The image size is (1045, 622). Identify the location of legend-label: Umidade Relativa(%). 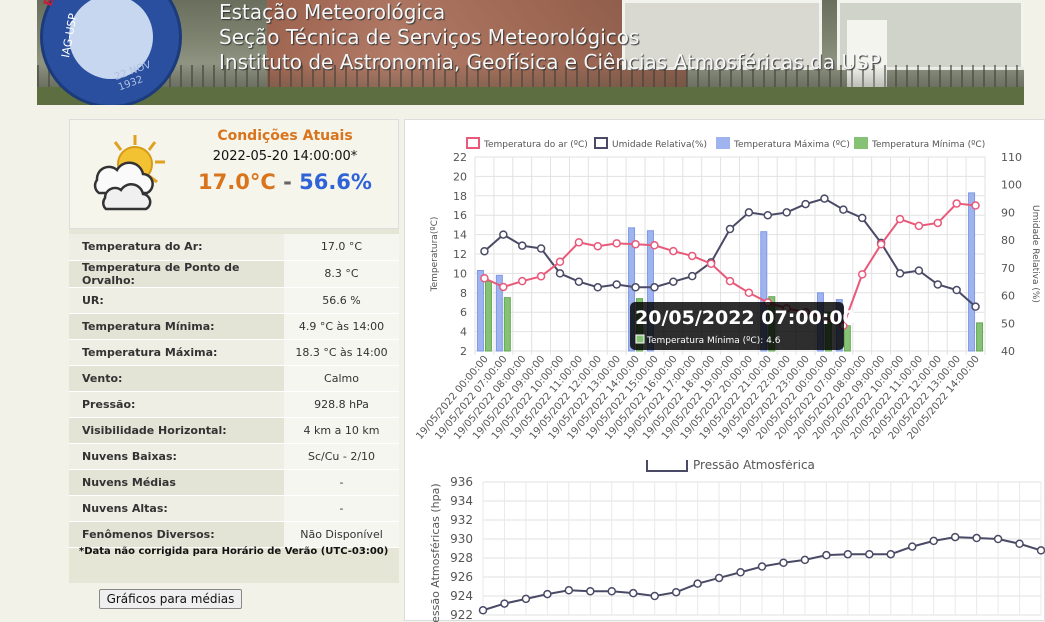
(659, 145).